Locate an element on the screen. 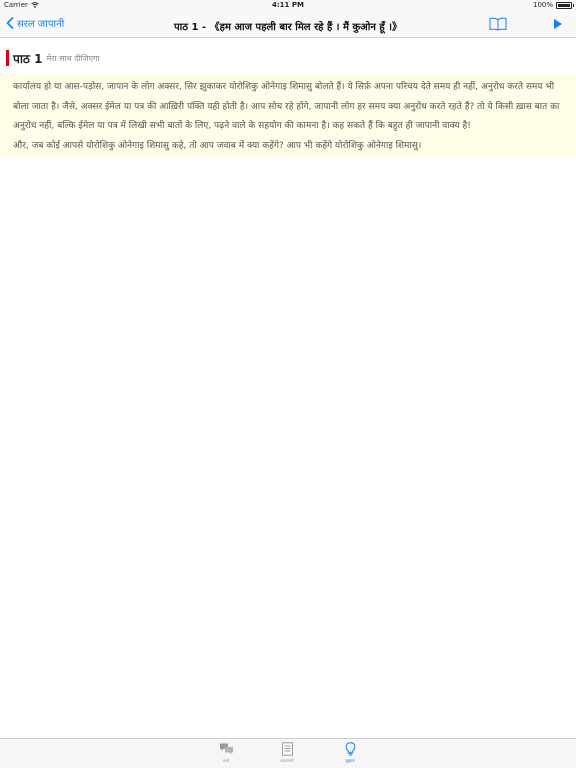 This screenshot has width=576, height=768. lesson-subtitle: मेरा साथ दीजिएगा is located at coordinates (73, 58).